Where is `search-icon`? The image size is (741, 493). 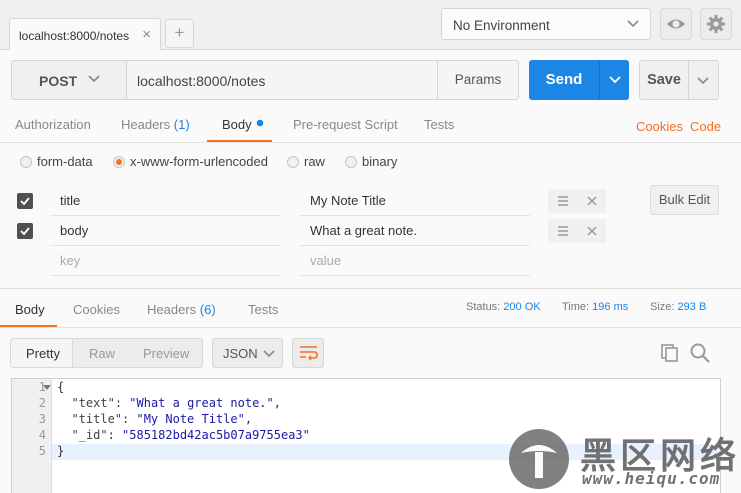 search-icon is located at coordinates (700, 353).